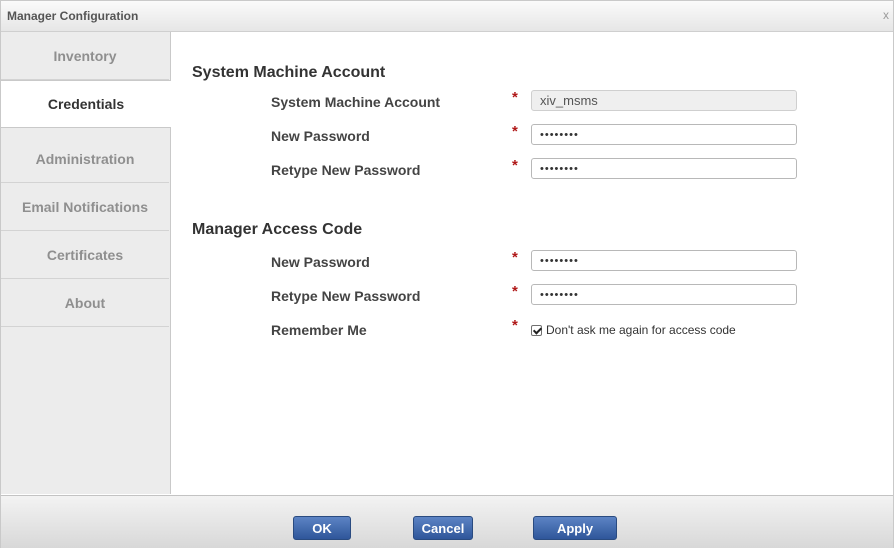  What do you see at coordinates (664, 100) in the screenshot?
I see `system-machine-account-field: xiv_msms` at bounding box center [664, 100].